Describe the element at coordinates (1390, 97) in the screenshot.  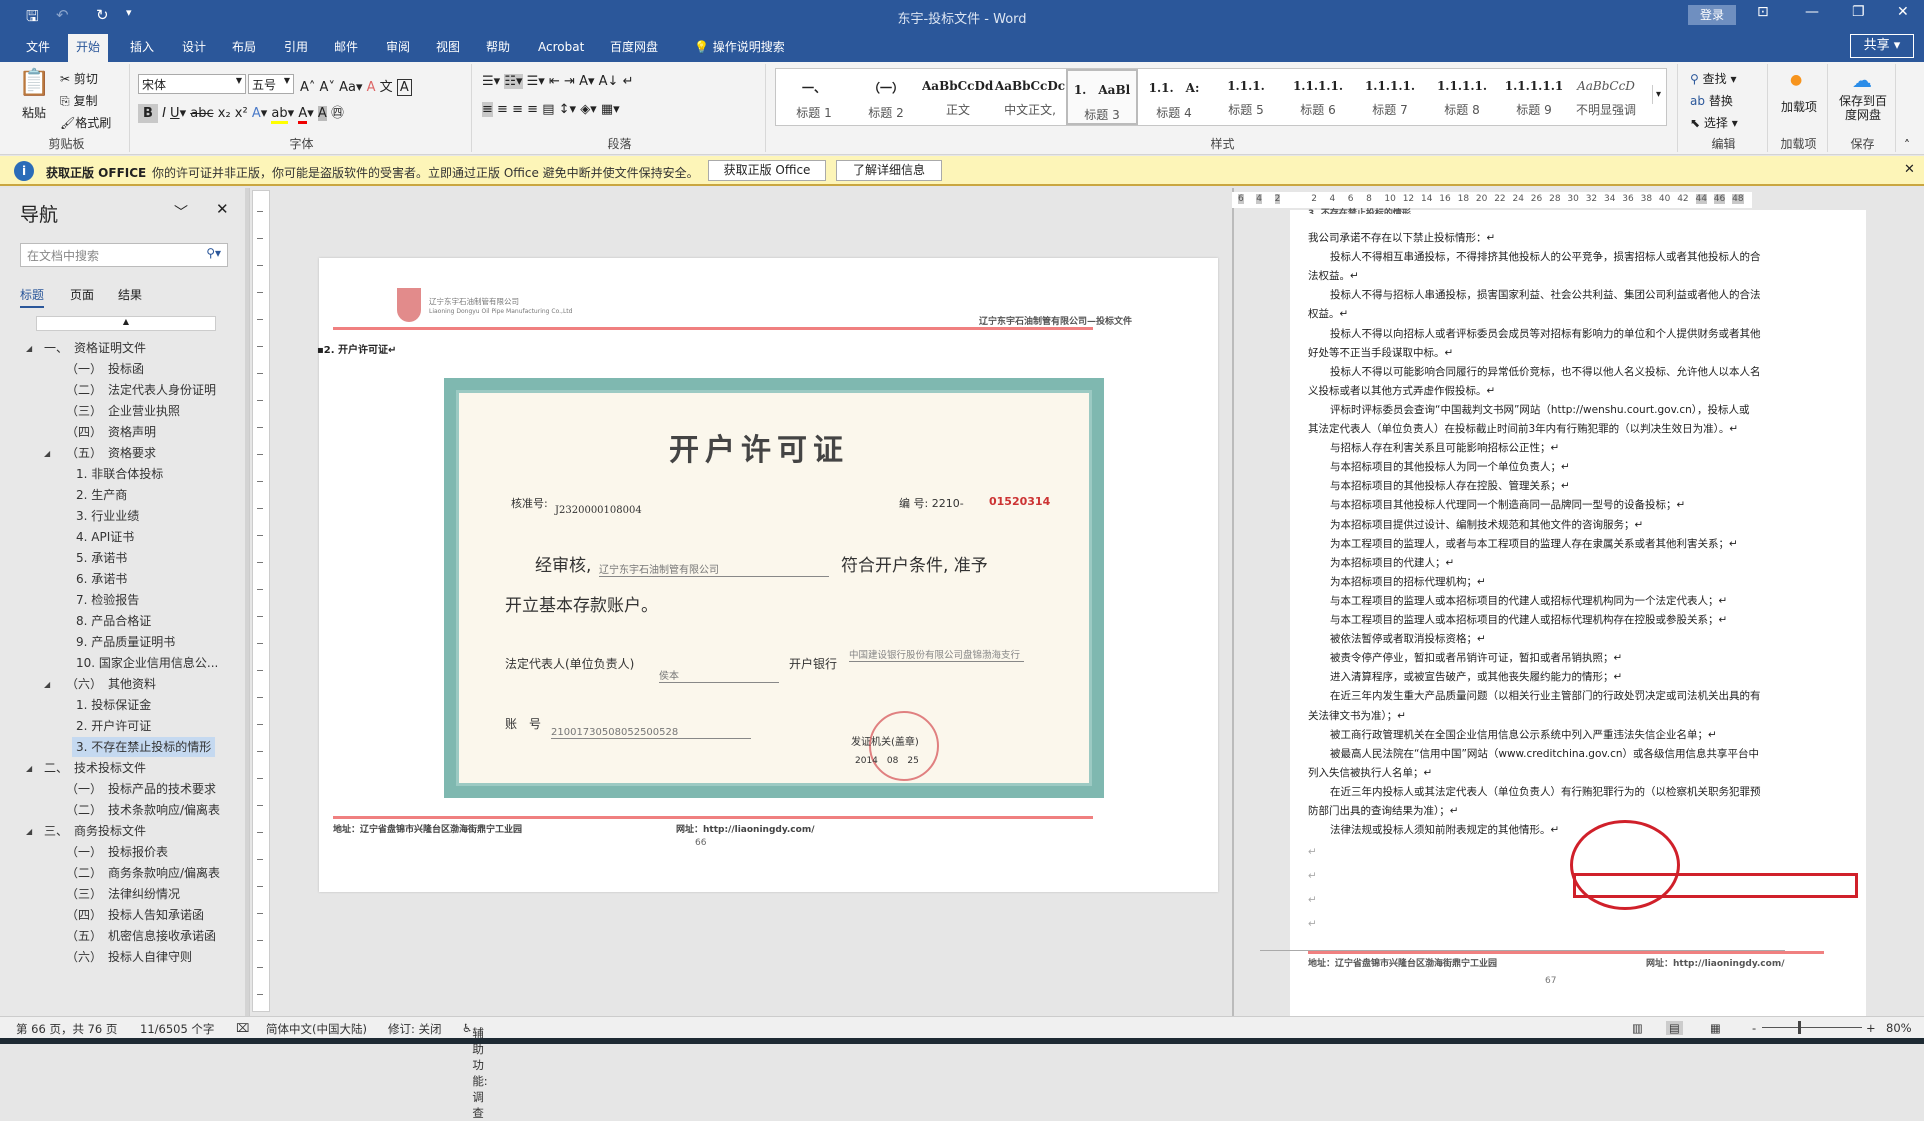
I see `style-item: 1.1.1.1. 标题 7` at that location.